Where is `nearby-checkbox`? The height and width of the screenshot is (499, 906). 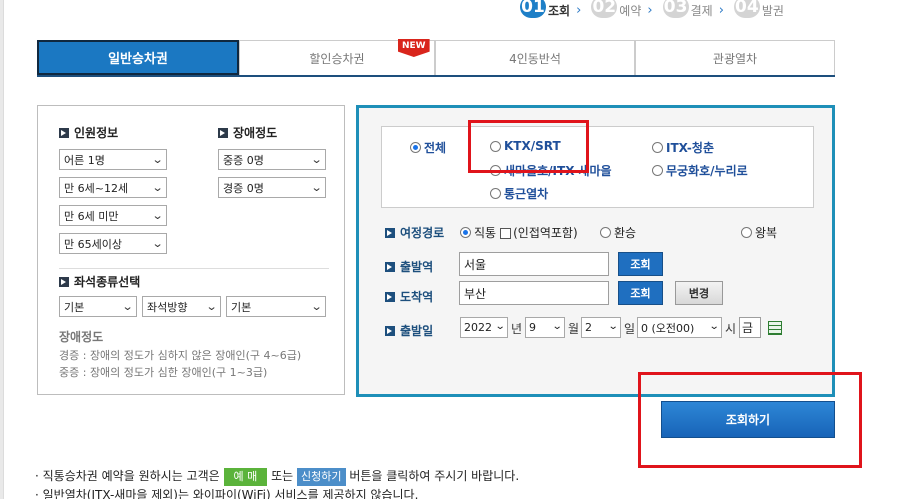
nearby-checkbox is located at coordinates (506, 233).